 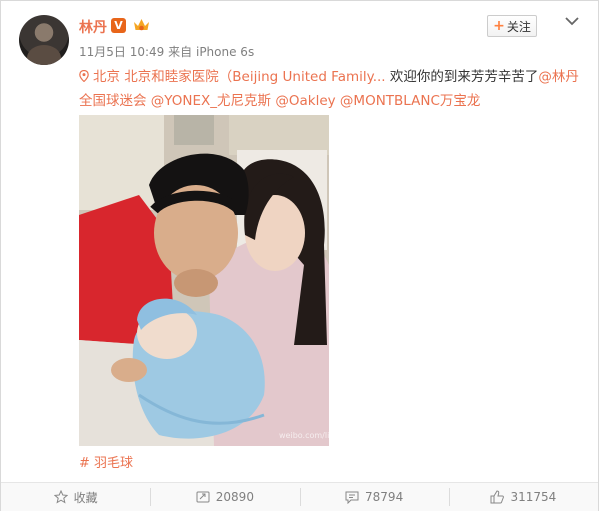 I want to click on favorite-label: 收藏, so click(x=85, y=497).